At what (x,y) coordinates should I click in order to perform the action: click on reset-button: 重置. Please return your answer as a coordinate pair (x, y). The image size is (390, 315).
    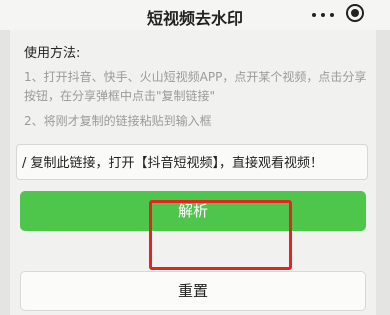
    Looking at the image, I should click on (193, 291).